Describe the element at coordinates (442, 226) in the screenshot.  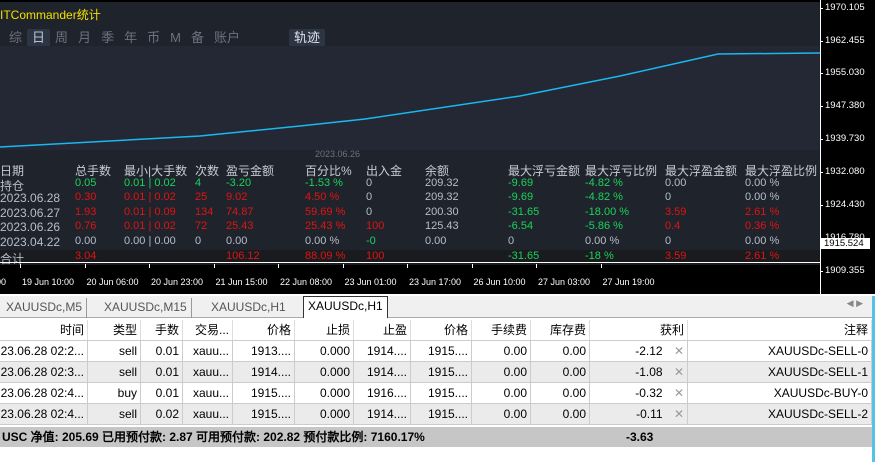
I see `stats-cell: 125.43` at that location.